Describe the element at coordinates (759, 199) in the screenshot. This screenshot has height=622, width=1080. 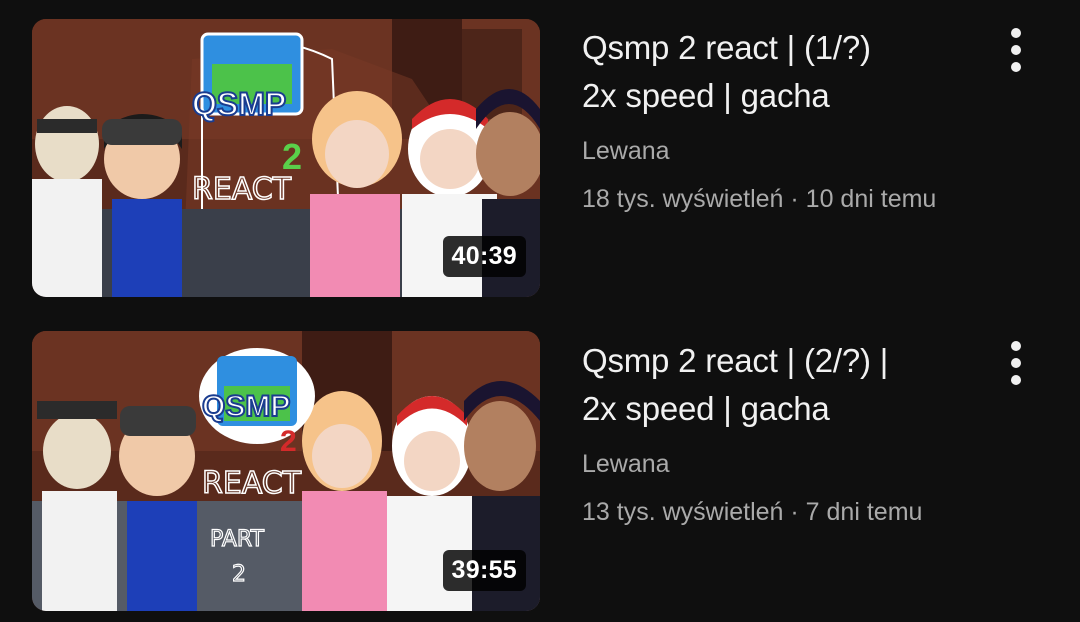
I see `video-stats: 18 tys. wyświetleń · 10 dni temu` at that location.